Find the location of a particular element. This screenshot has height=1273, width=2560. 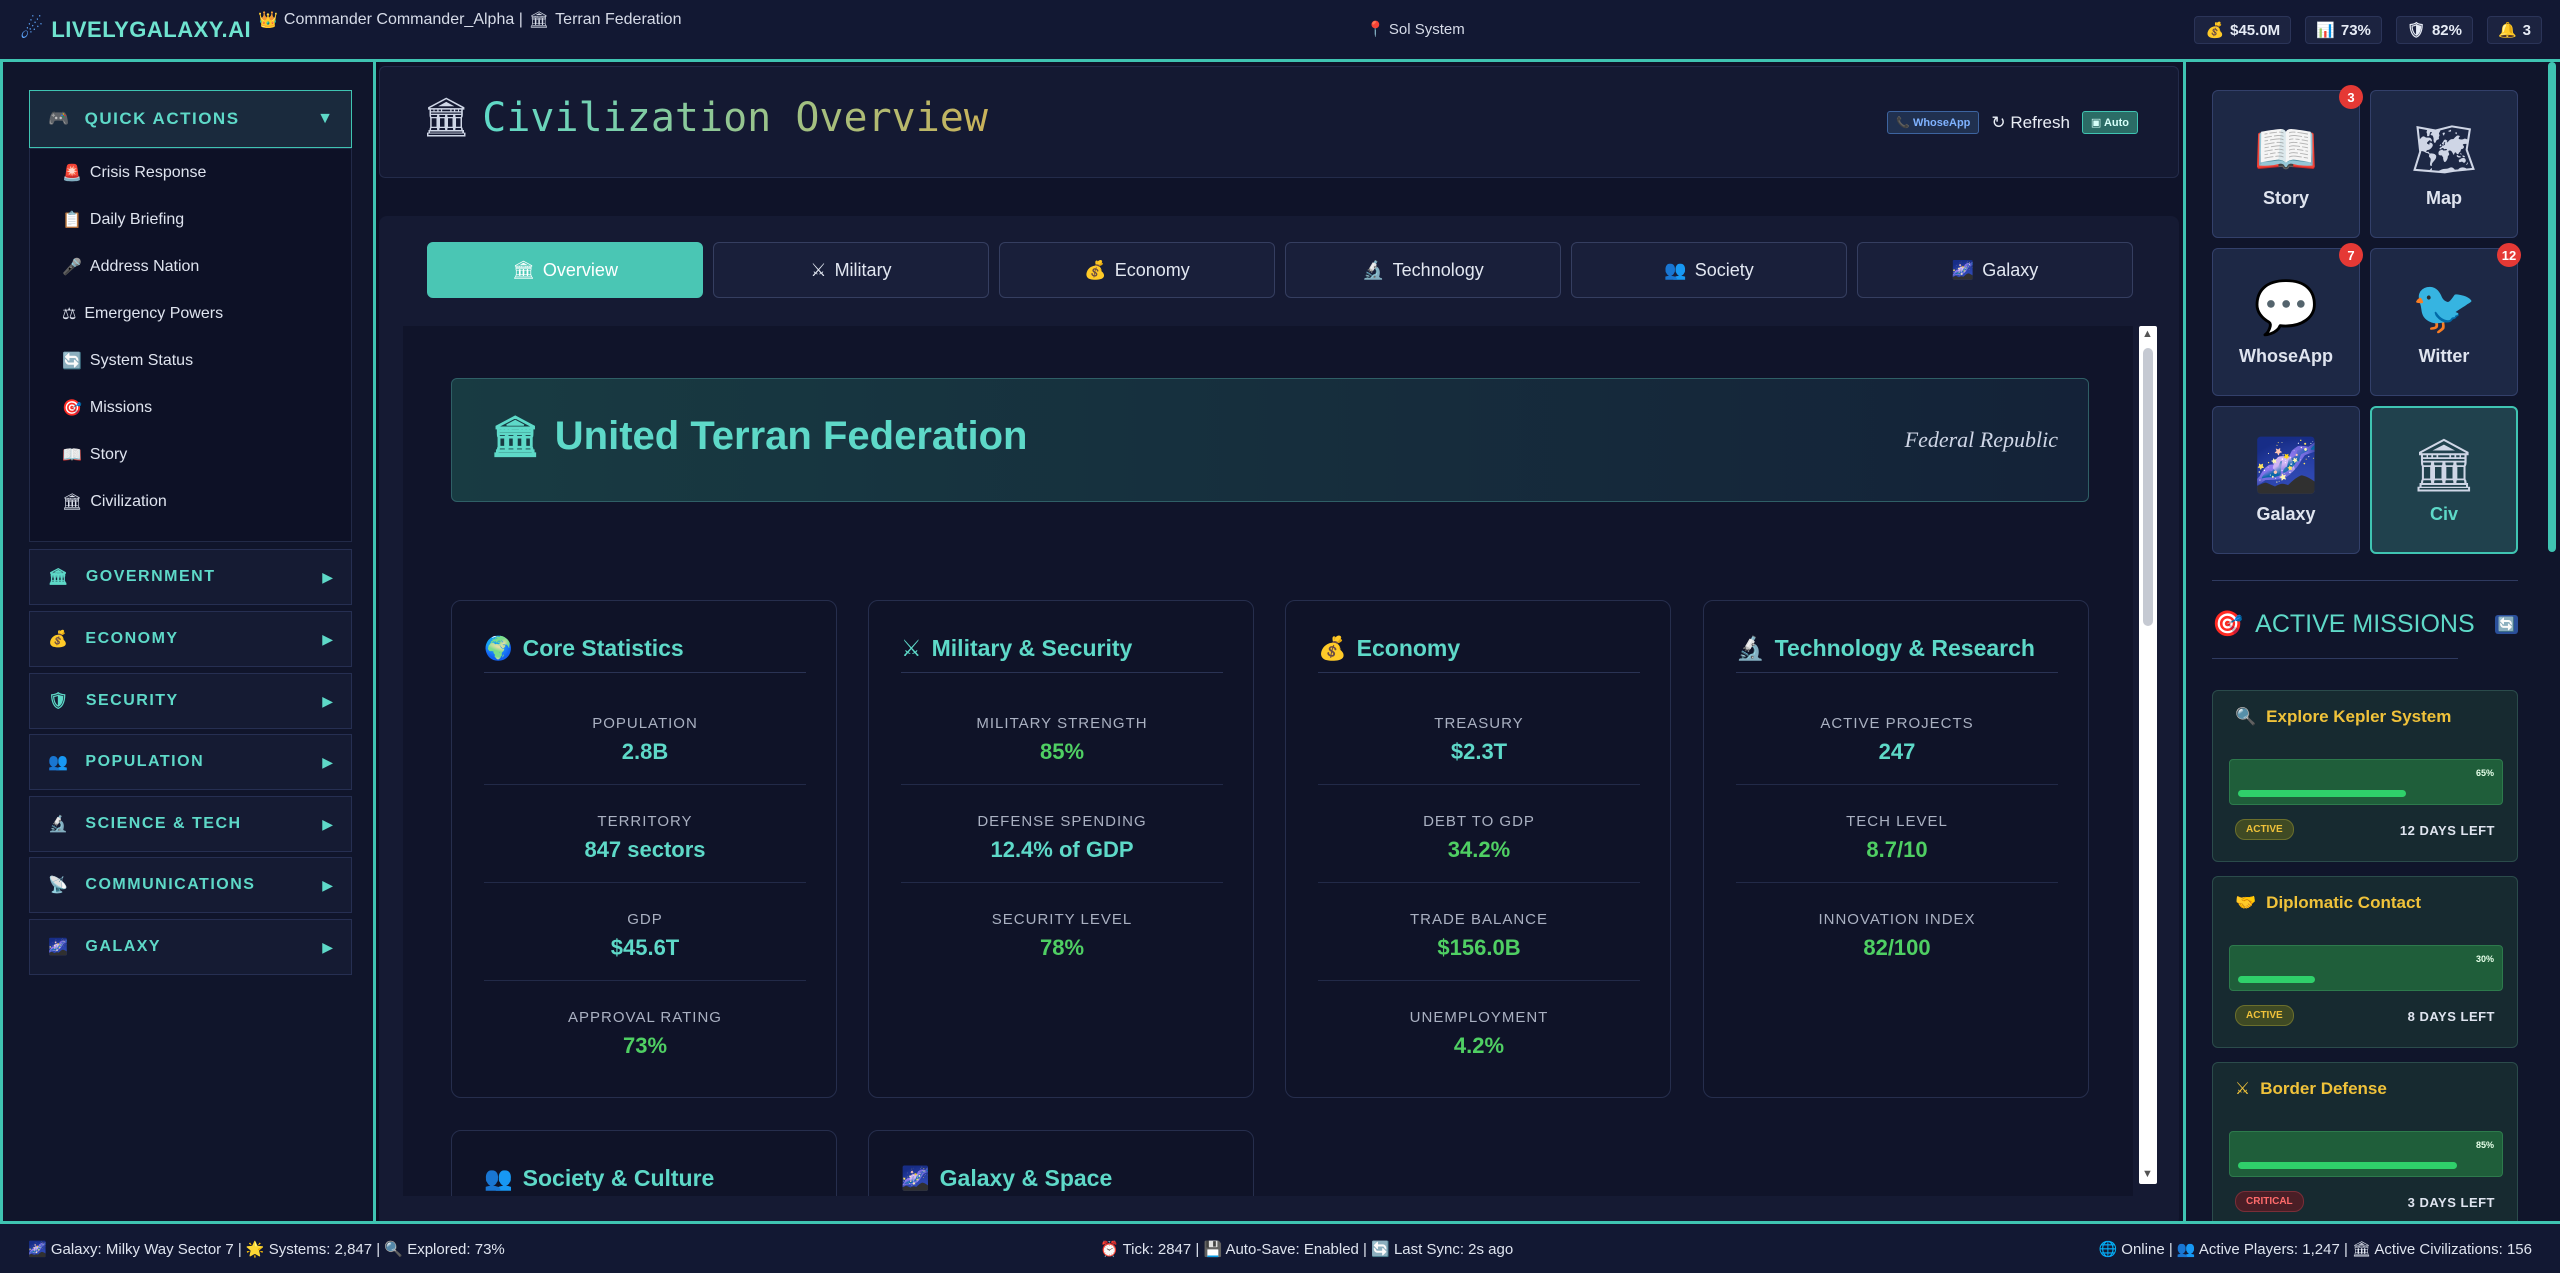

book-icon: 📖 is located at coordinates (2286, 149).